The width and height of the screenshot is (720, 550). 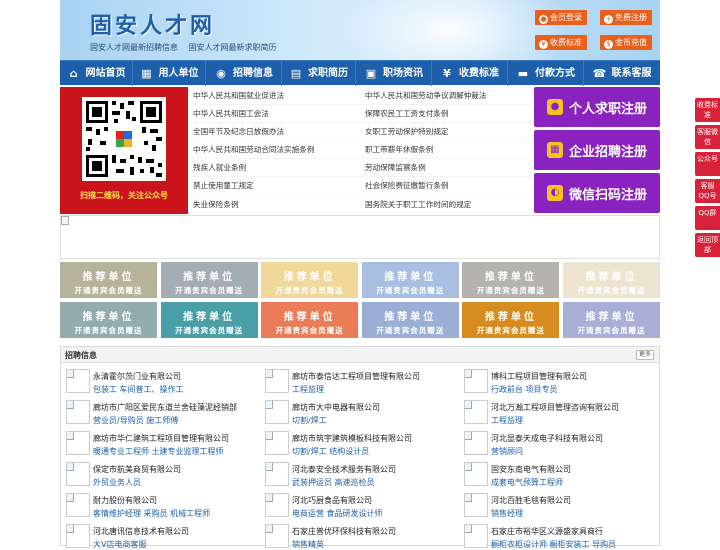 I want to click on job-positions: 暖通专业工程师 土建专业监理工程师, so click(x=158, y=451).